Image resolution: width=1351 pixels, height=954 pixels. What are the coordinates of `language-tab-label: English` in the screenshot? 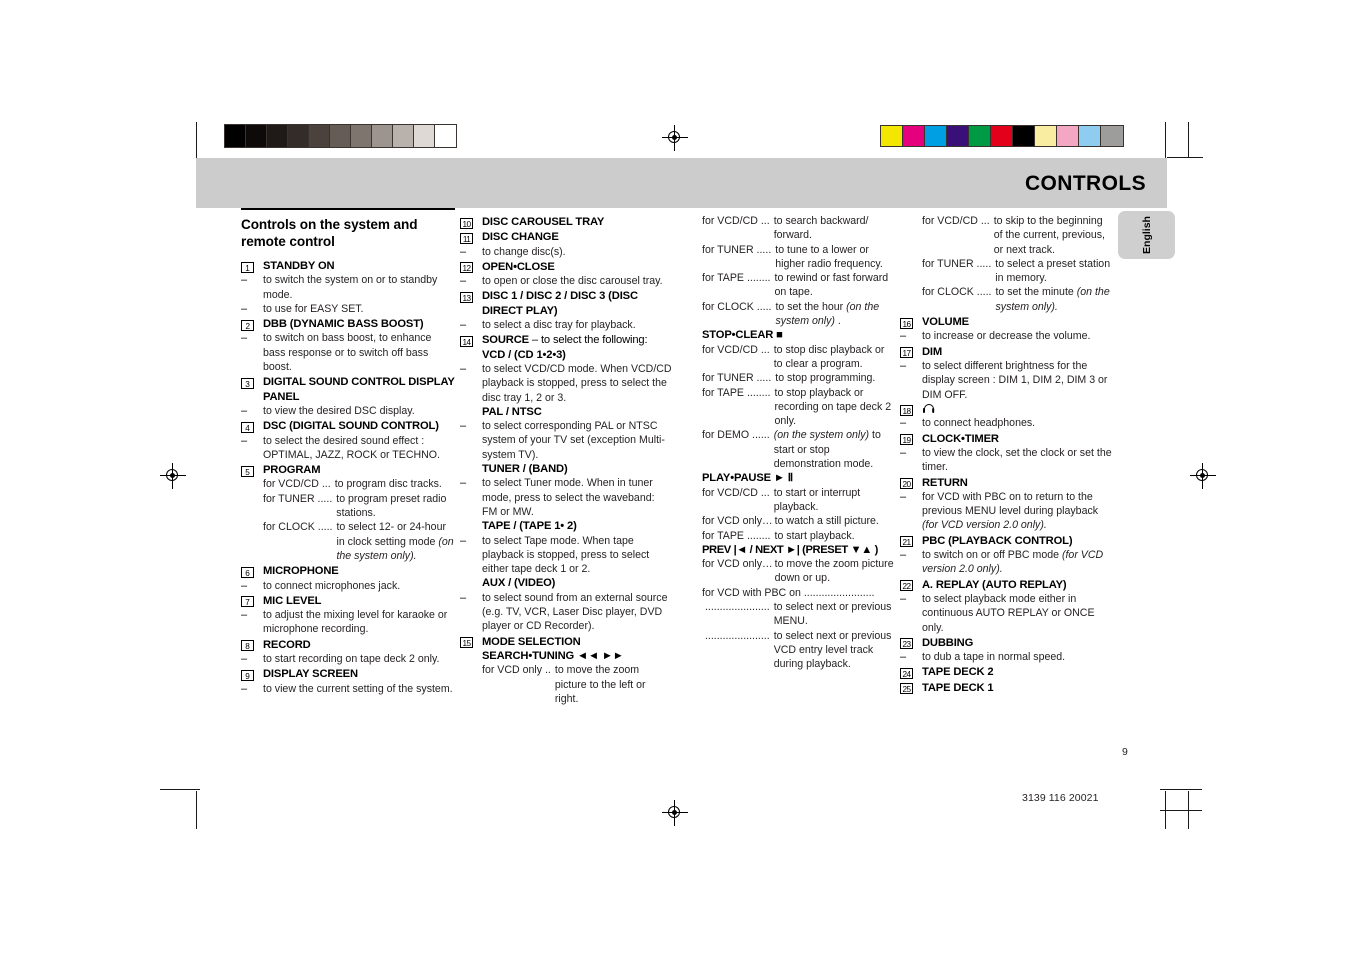 It's located at (1146, 235).